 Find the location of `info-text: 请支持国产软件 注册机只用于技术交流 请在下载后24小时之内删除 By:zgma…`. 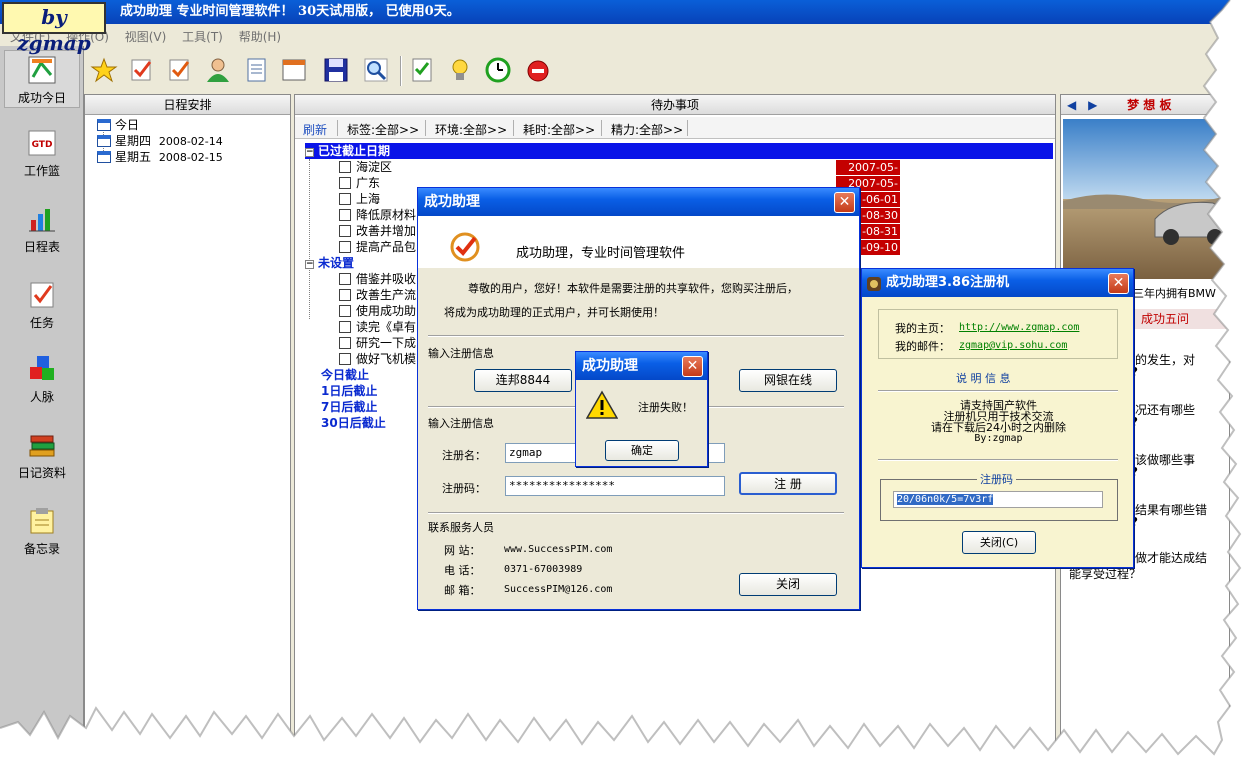

info-text: 请支持国产软件 注册机只用于技术交流 请在下载后24小时之内删除 By:zgma… is located at coordinates (998, 421).